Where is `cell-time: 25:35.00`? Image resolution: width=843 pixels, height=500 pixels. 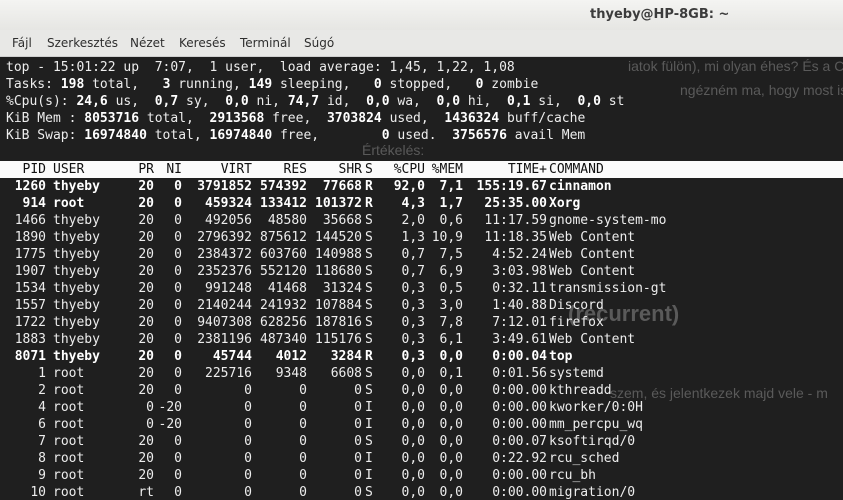
cell-time: 25:35.00 is located at coordinates (515, 203).